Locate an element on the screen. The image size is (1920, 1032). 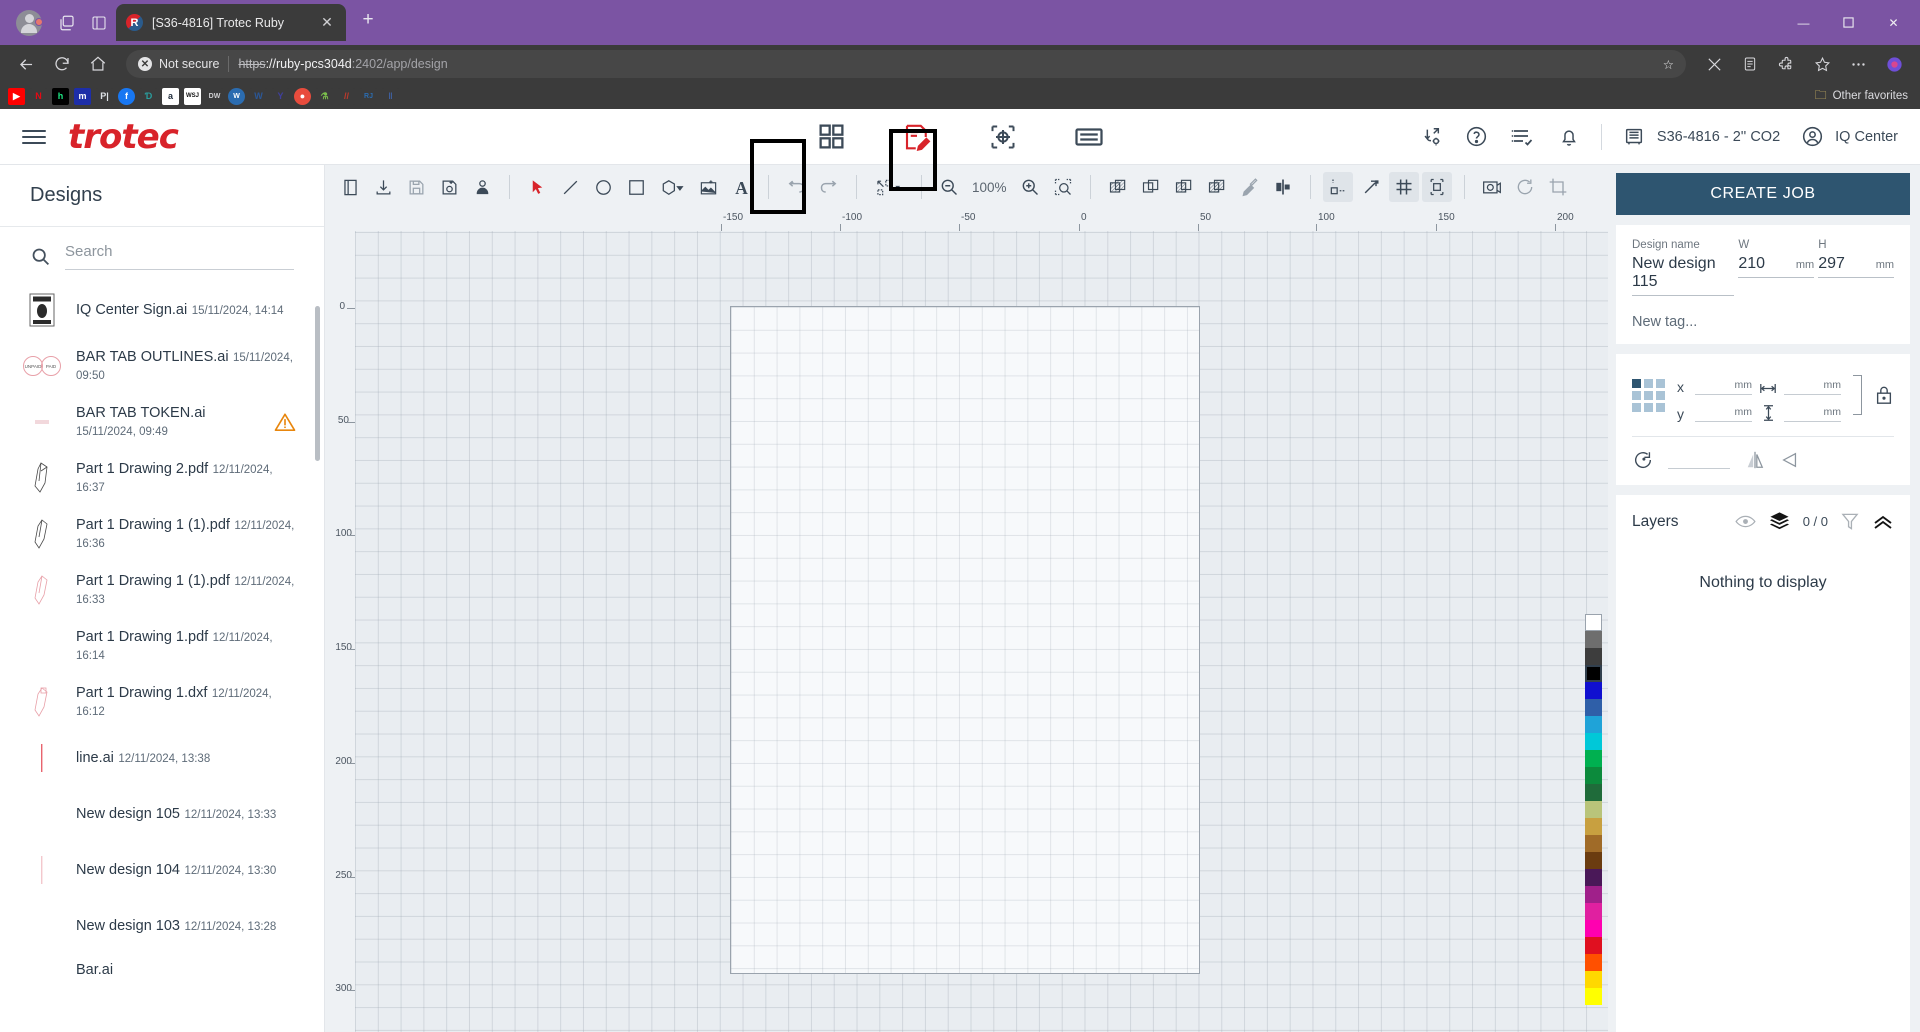
rotate-ccw-icon is located at coordinates (1643, 460).